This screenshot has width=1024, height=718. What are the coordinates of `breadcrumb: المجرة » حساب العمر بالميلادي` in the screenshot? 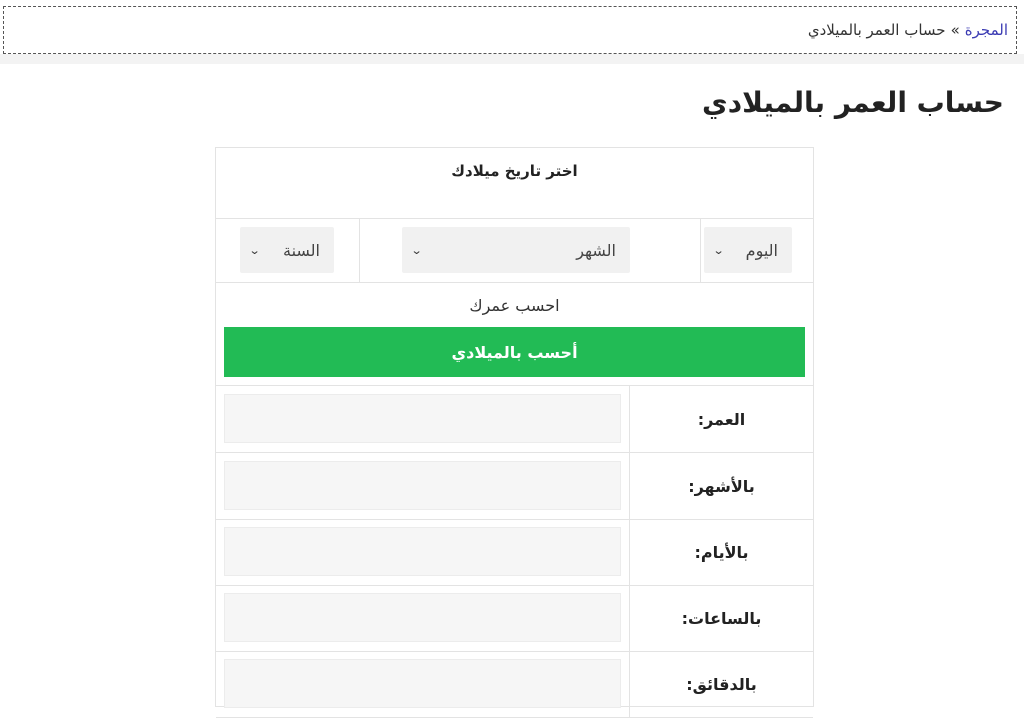 It's located at (510, 30).